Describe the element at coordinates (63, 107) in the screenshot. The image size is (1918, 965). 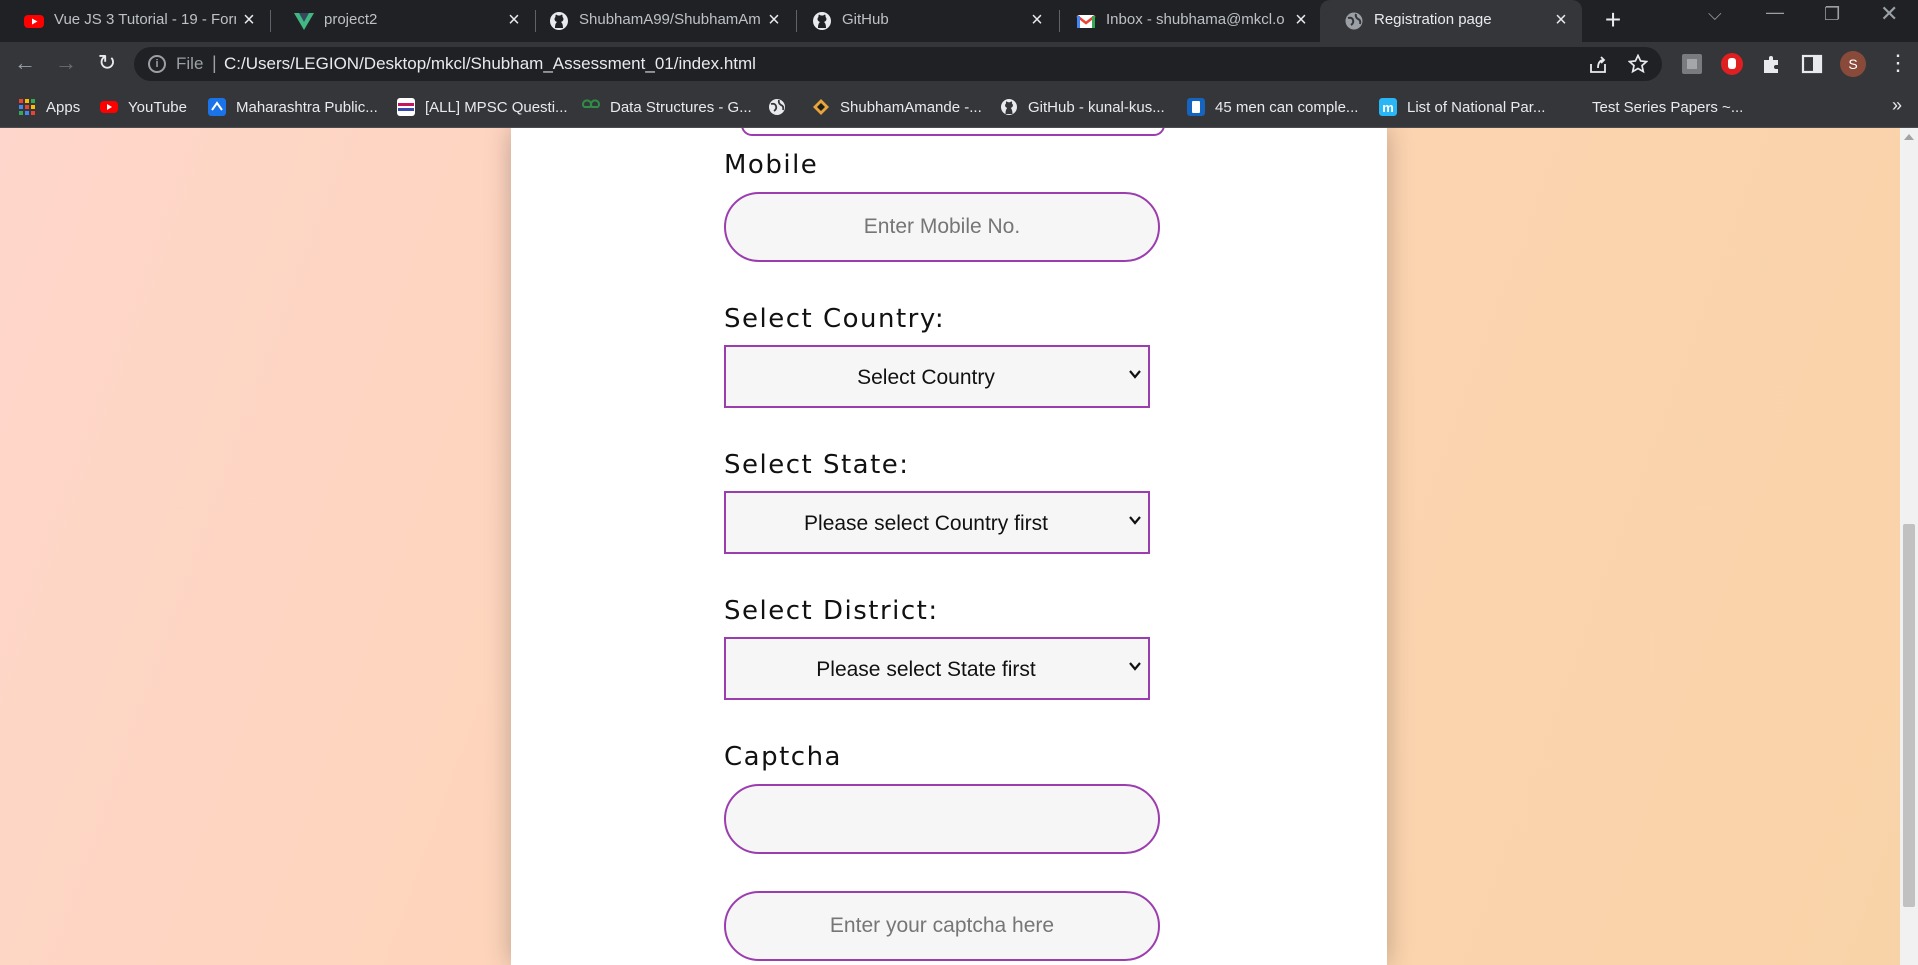
I see `bookmark-label: Apps` at that location.